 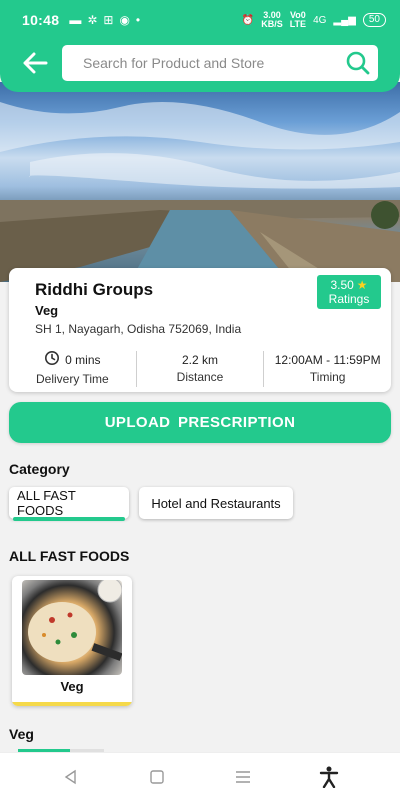 I want to click on upload-prescription-button: UPLOAD PRESCRIPTION, so click(x=200, y=422).